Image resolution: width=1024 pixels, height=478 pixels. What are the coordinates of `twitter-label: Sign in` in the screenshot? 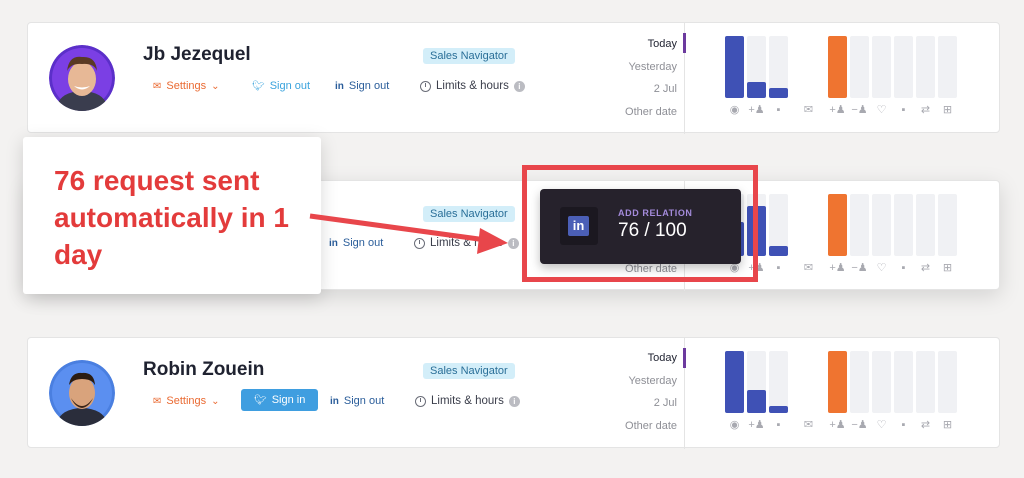 It's located at (288, 400).